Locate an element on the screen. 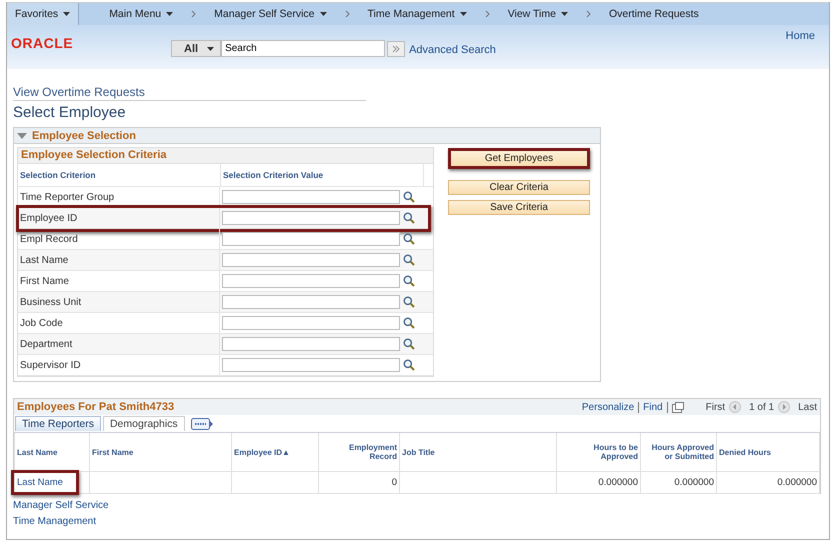  section-title: Employee Selection is located at coordinates (84, 136).